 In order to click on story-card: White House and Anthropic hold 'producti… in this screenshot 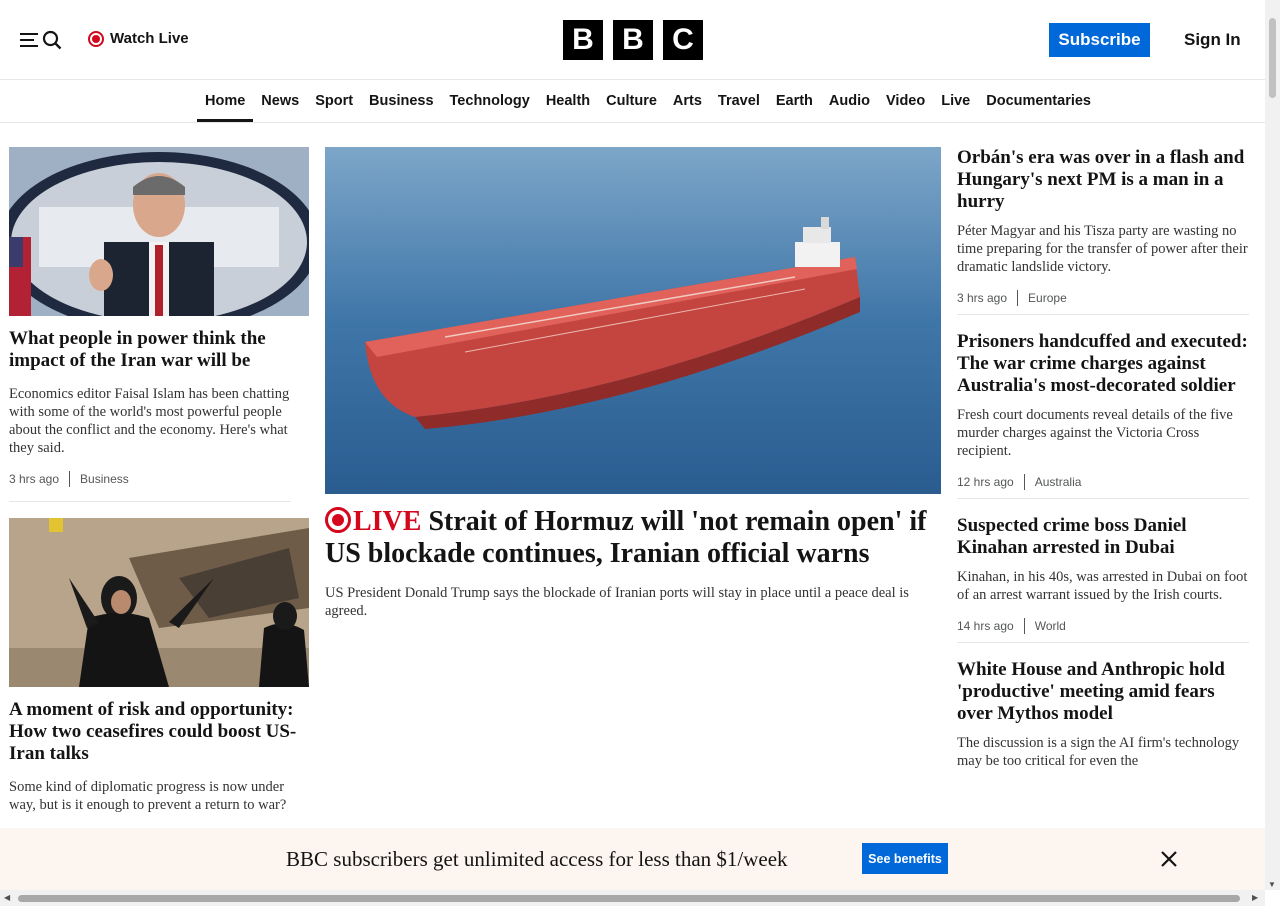, I will do `click(1103, 714)`.